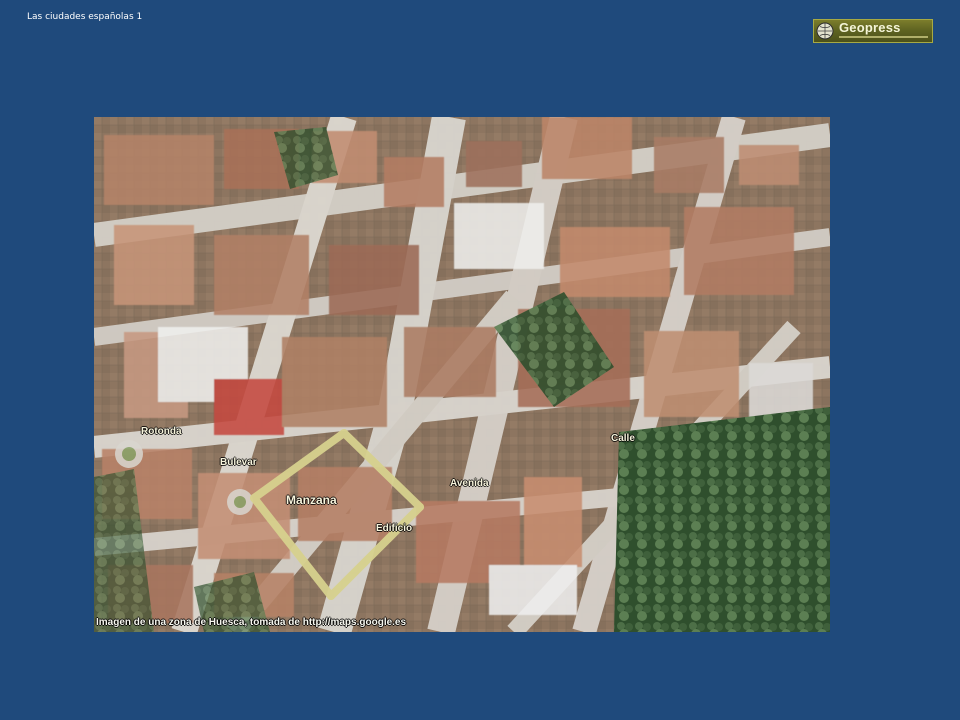 This screenshot has height=720, width=960. What do you see at coordinates (623, 438) in the screenshot?
I see `map-label-calle: Calle` at bounding box center [623, 438].